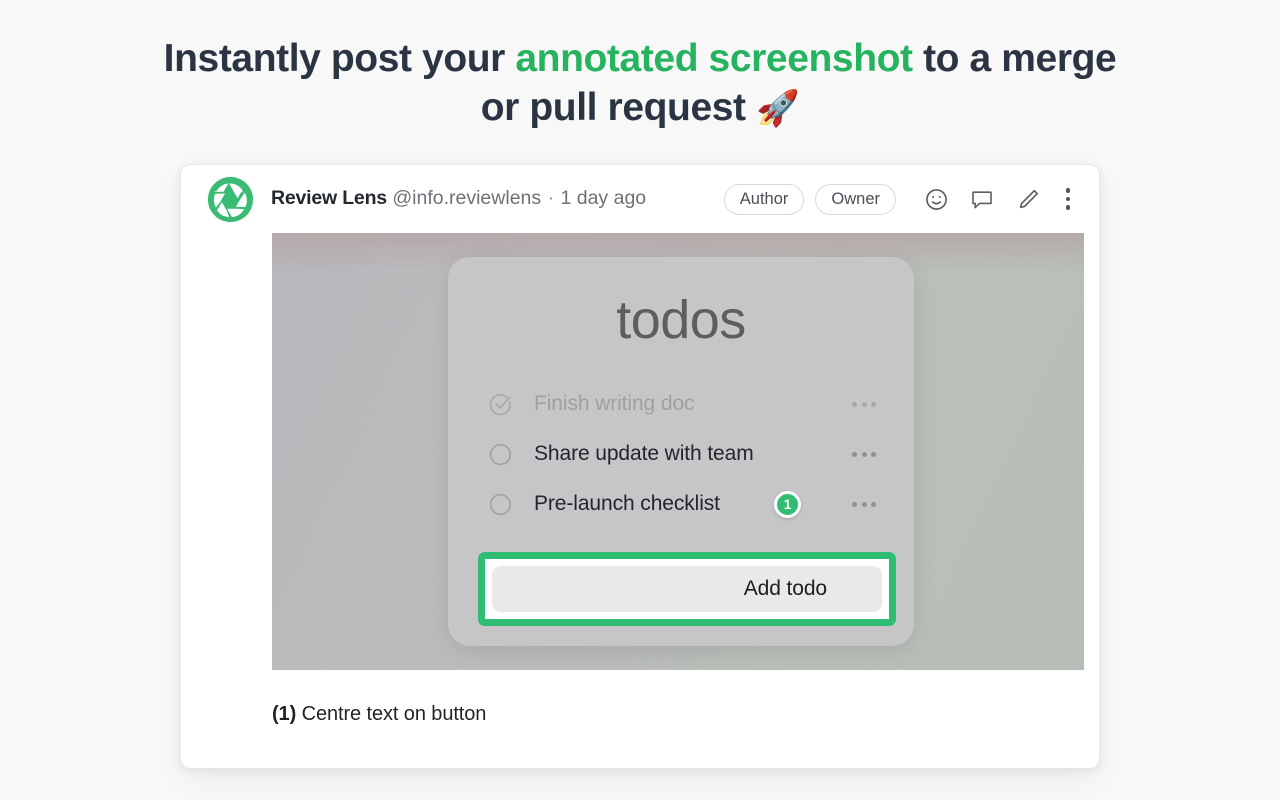  I want to click on todo-item: Pre-launch checklist 1, so click(682, 504).